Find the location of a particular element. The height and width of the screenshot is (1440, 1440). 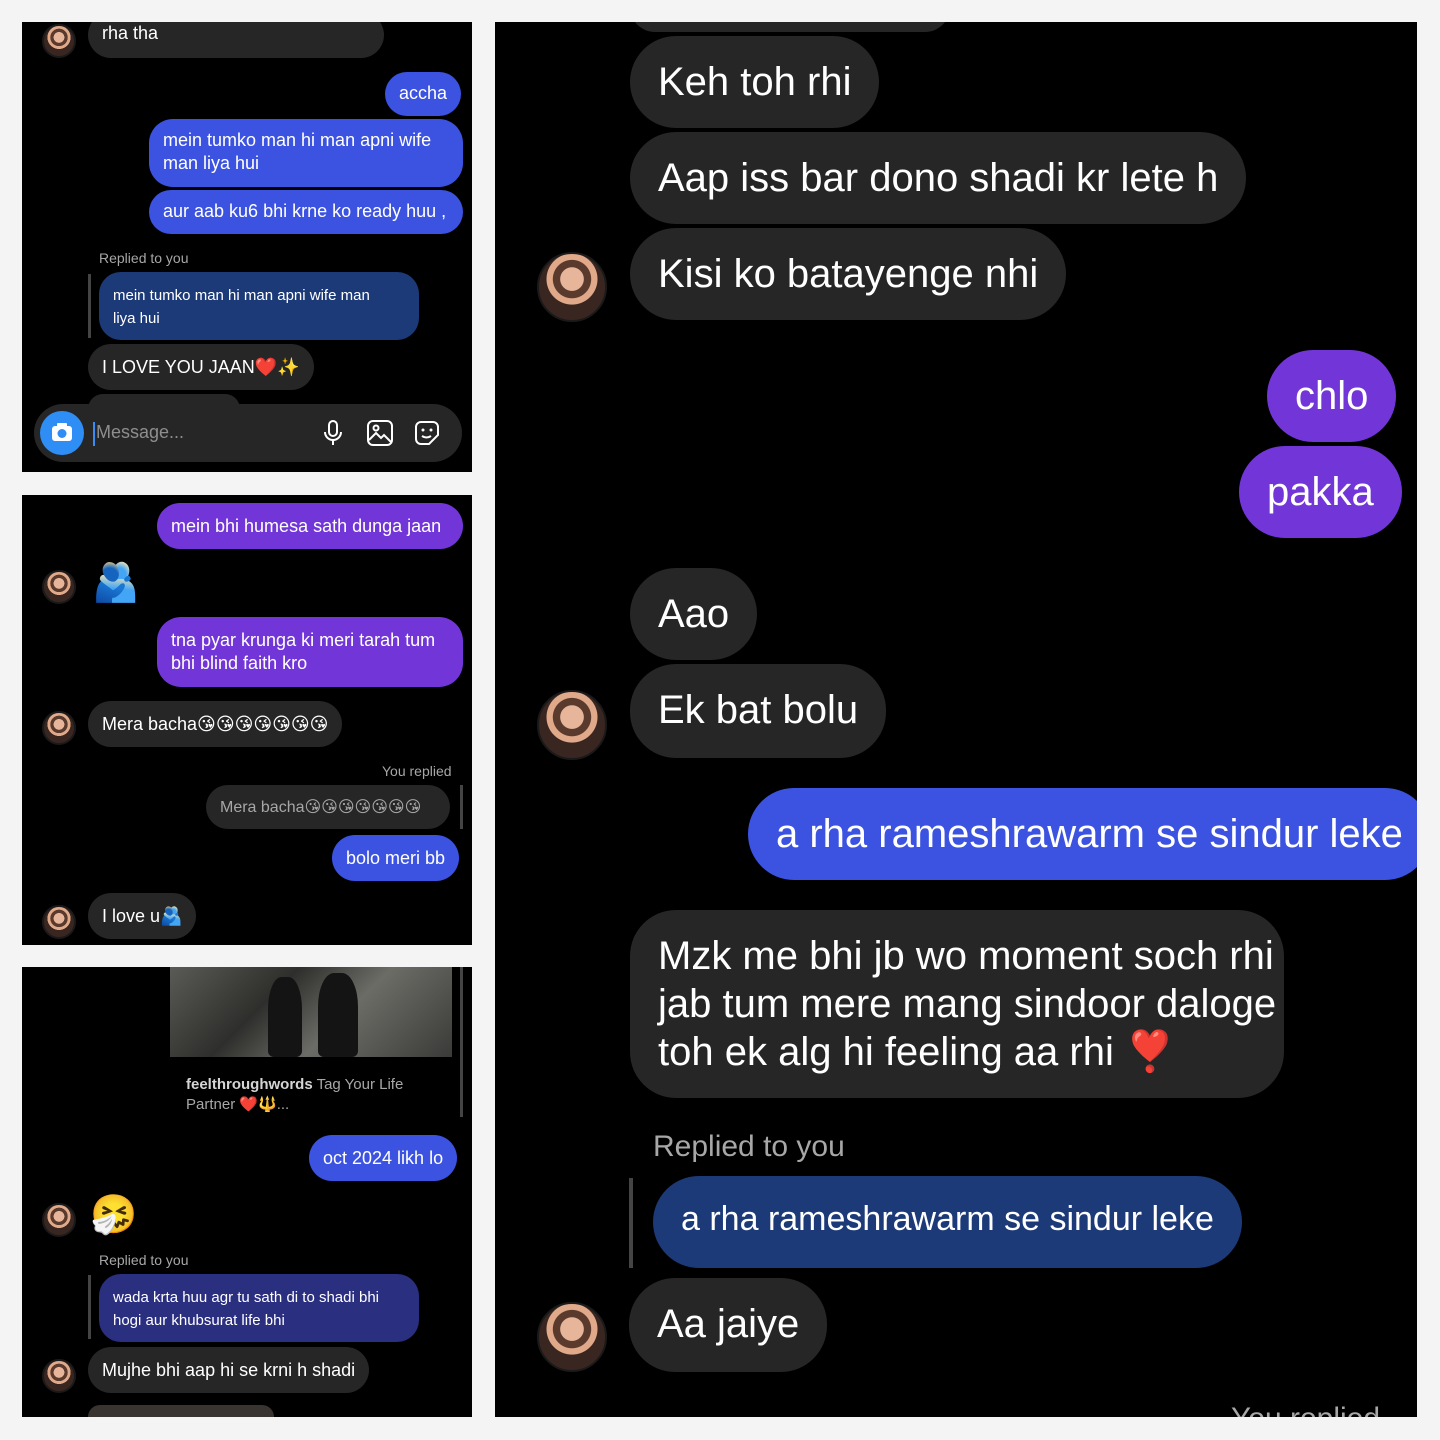

microphone-icon is located at coordinates (333, 433).